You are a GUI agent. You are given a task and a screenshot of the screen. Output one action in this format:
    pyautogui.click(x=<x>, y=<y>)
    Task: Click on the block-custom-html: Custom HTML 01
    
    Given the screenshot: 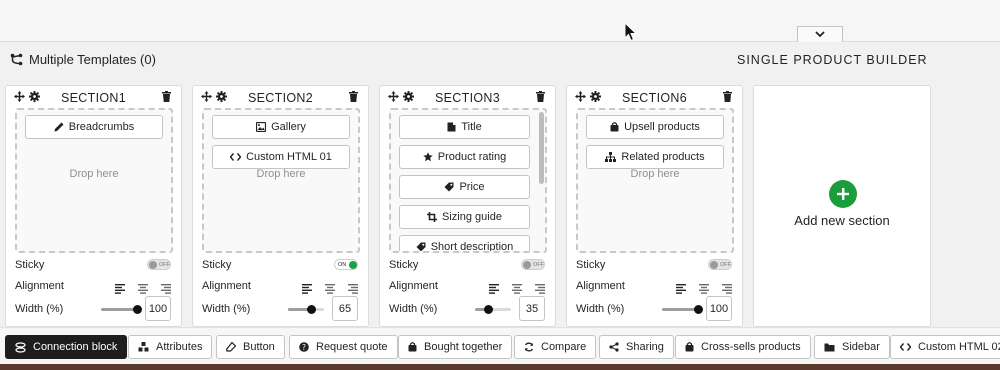 What is the action you would take?
    pyautogui.click(x=281, y=157)
    